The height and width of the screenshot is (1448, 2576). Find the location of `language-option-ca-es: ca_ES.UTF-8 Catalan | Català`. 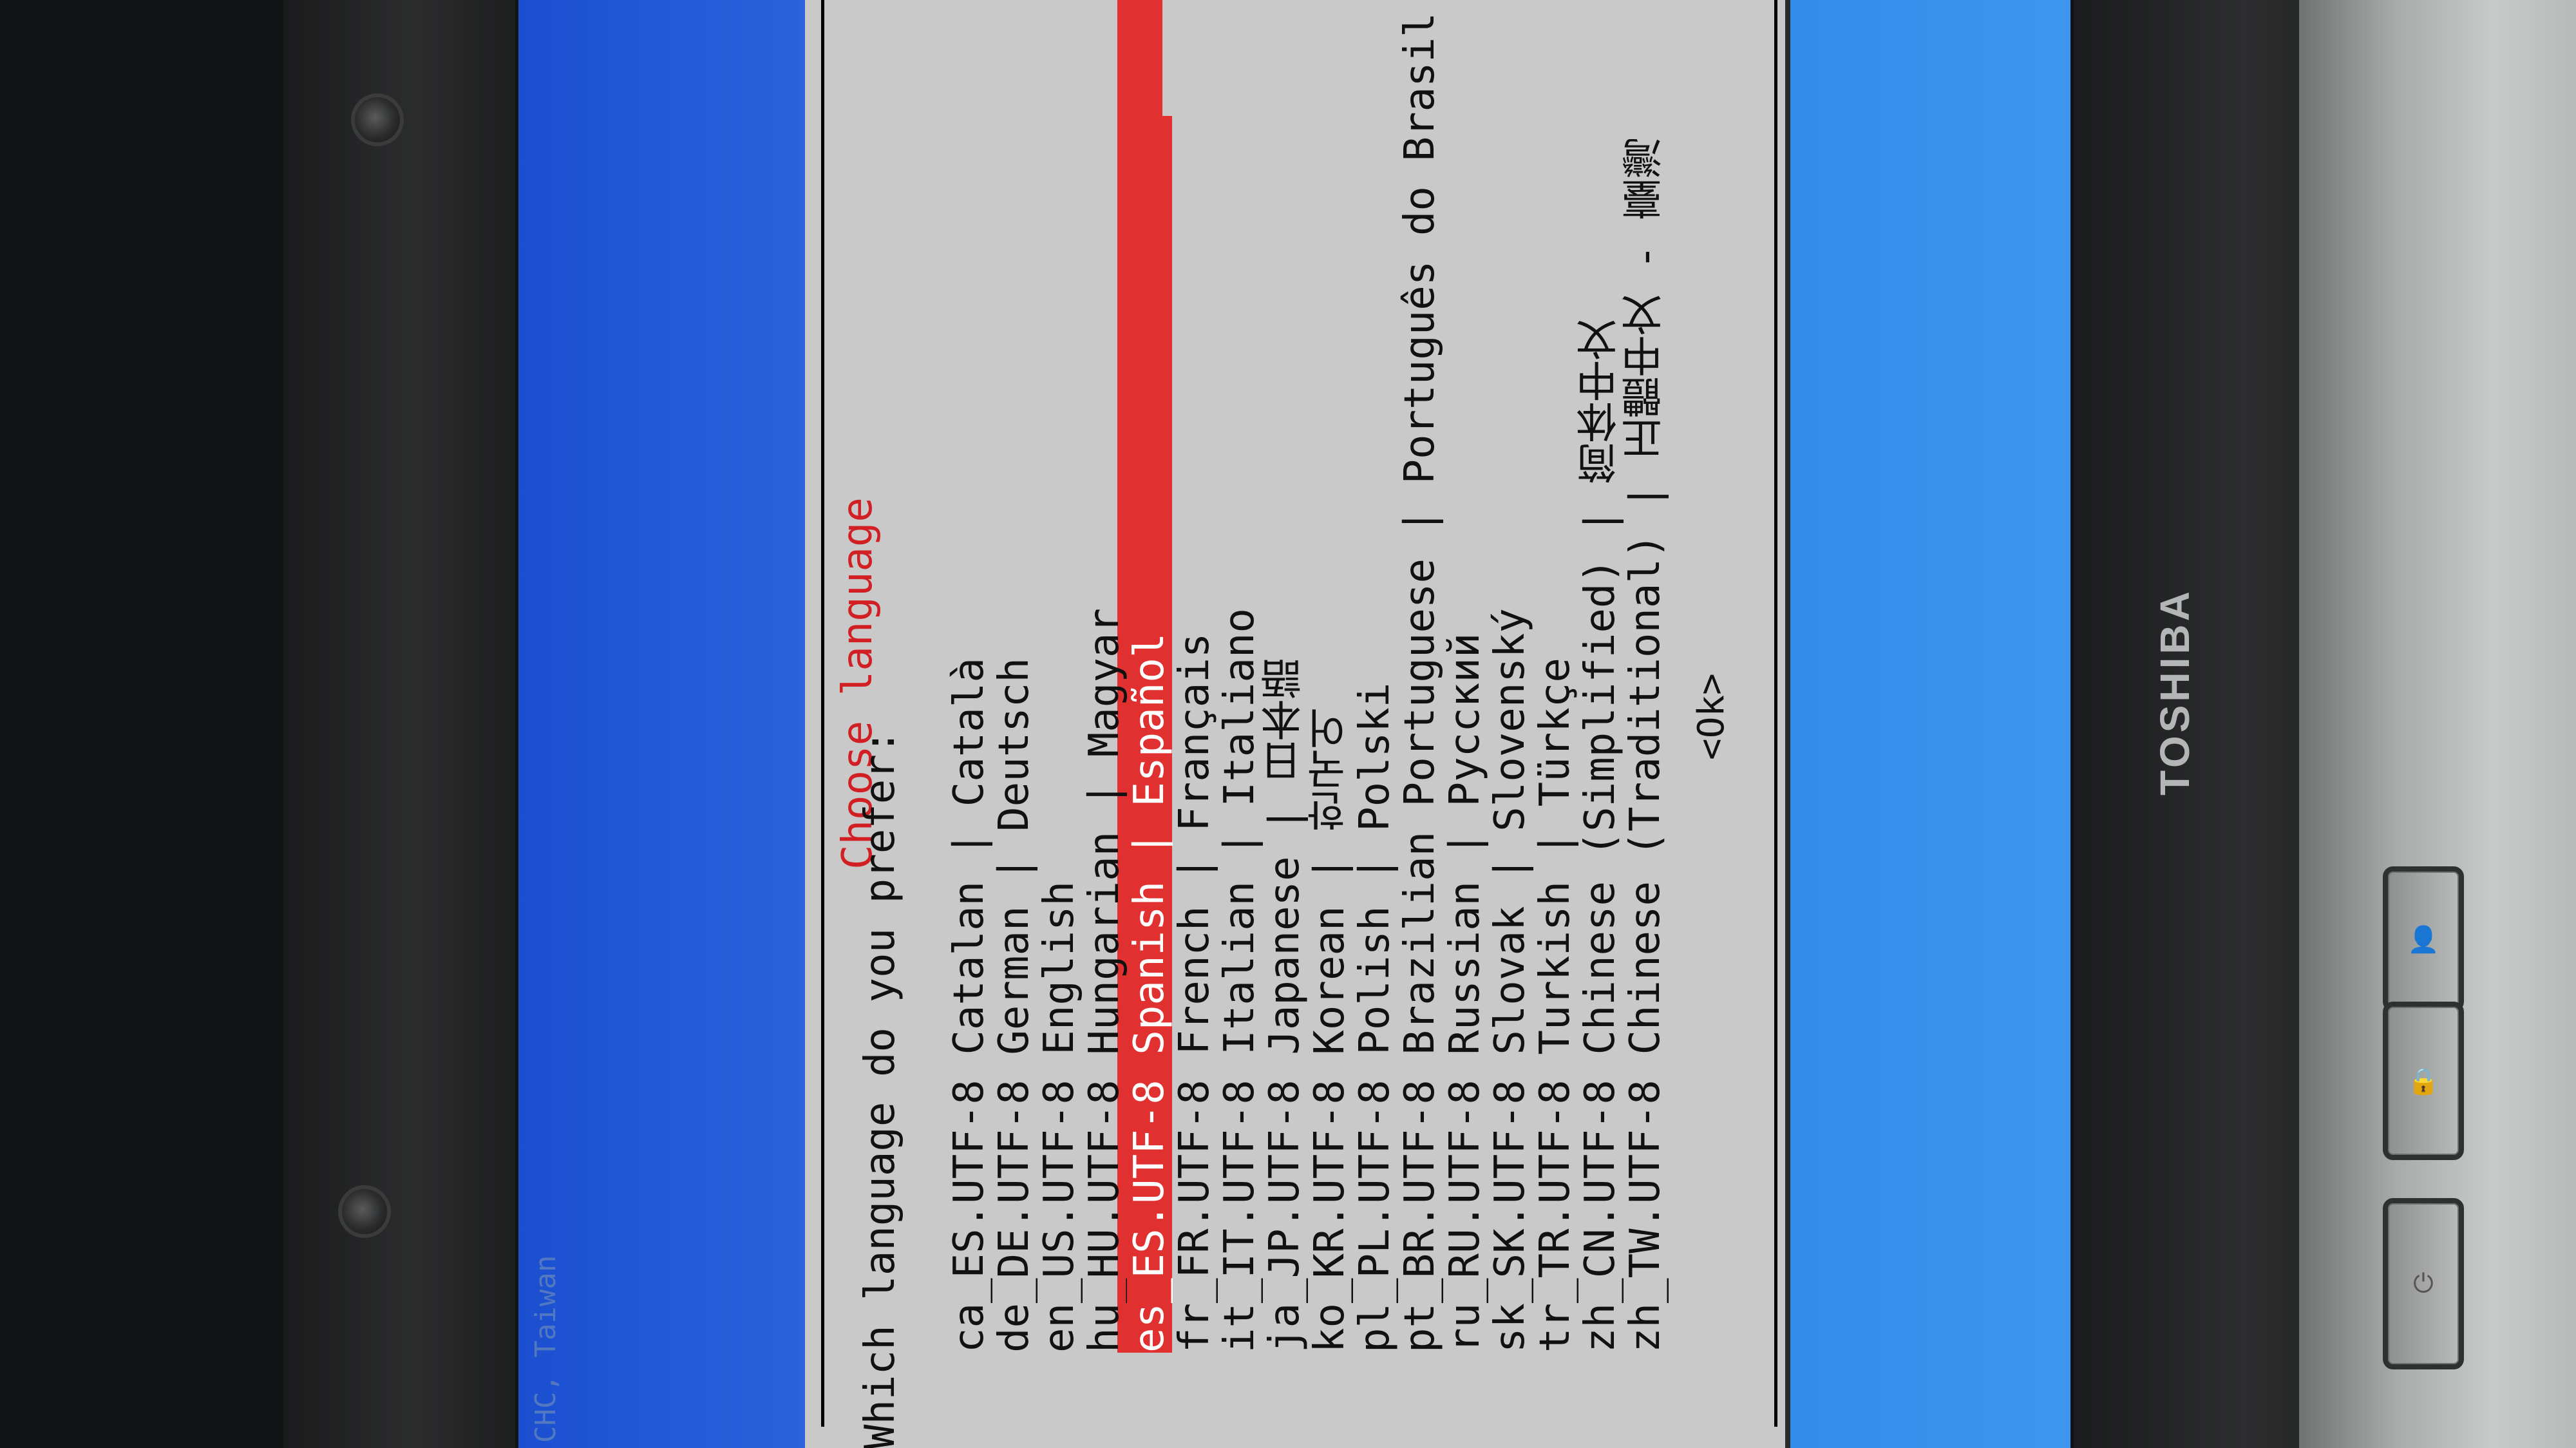

language-option-ca-es: ca_ES.UTF-8 Catalan | Català is located at coordinates (969, 734).